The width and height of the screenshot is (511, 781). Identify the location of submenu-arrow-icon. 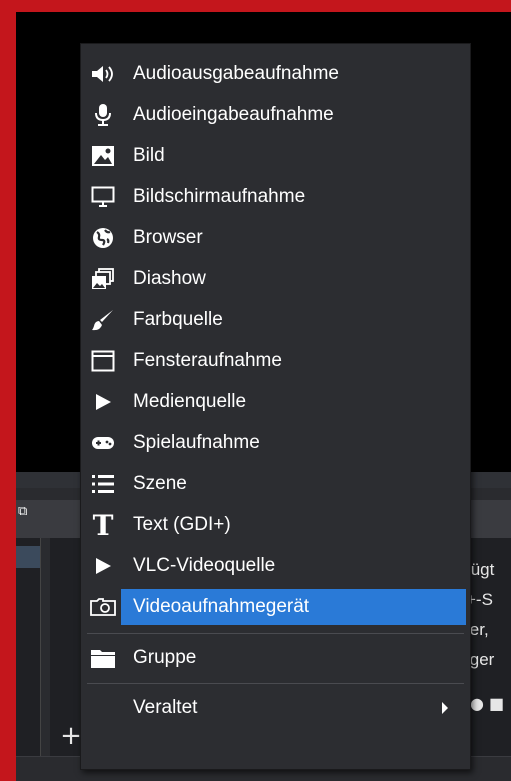
(445, 708).